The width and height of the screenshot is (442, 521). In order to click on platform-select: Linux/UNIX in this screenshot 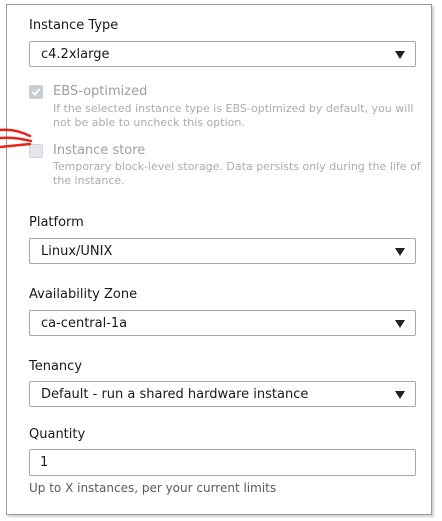, I will do `click(222, 251)`.